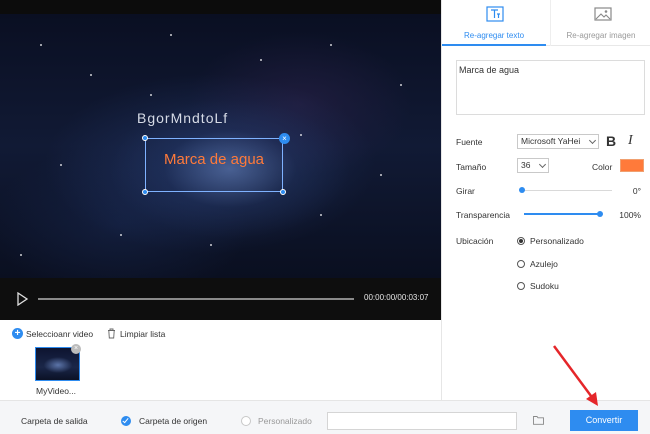  I want to click on image-icon, so click(603, 14).